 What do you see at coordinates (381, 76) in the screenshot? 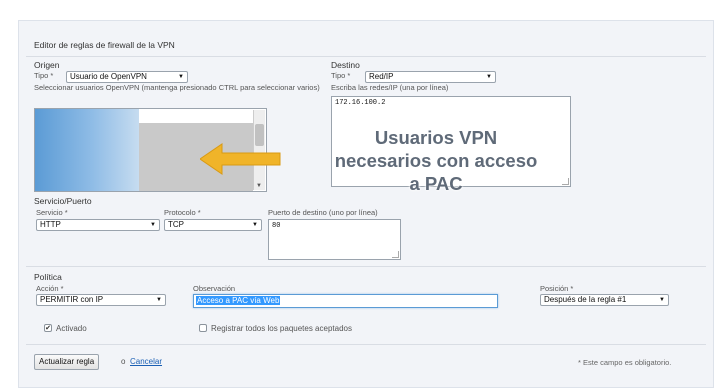
I see `destino-tipo-value: Red/IP` at bounding box center [381, 76].